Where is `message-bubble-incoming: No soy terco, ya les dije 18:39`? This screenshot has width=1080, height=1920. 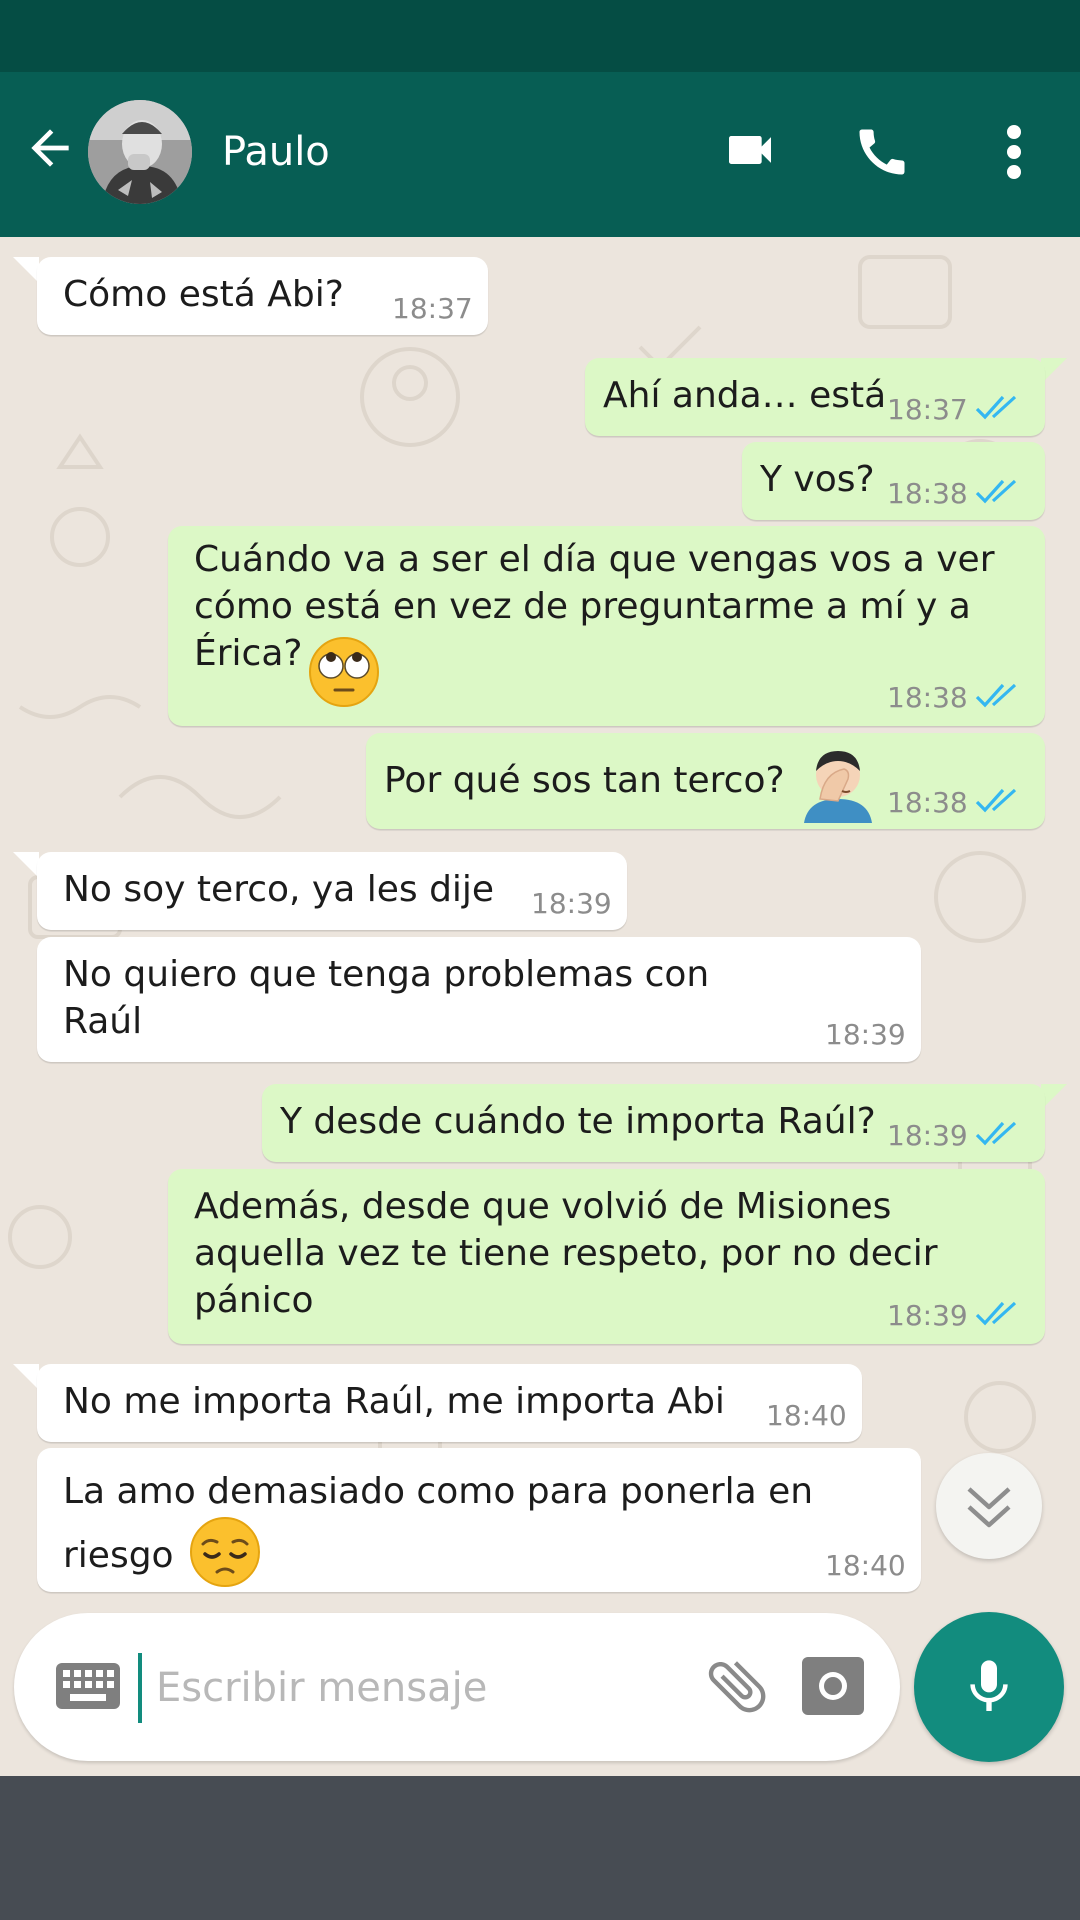
message-bubble-incoming: No soy terco, ya les dije 18:39 is located at coordinates (332, 891).